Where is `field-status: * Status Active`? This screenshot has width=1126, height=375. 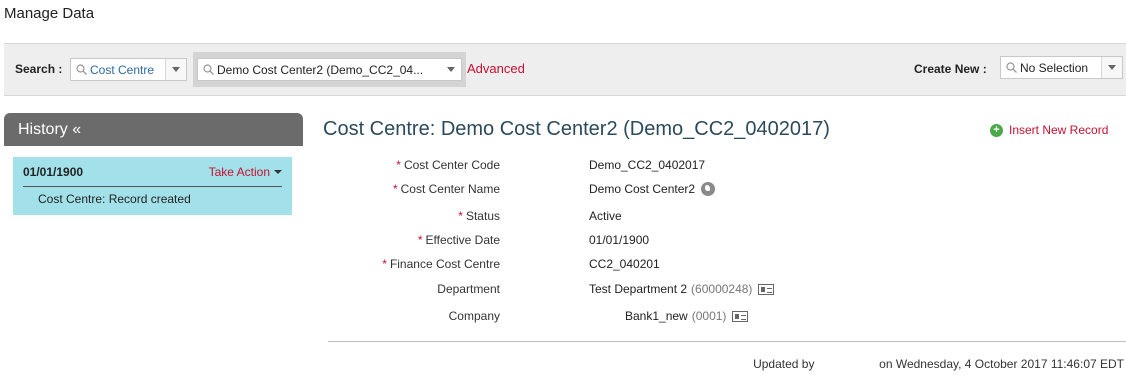 field-status: * Status Active is located at coordinates (623, 218).